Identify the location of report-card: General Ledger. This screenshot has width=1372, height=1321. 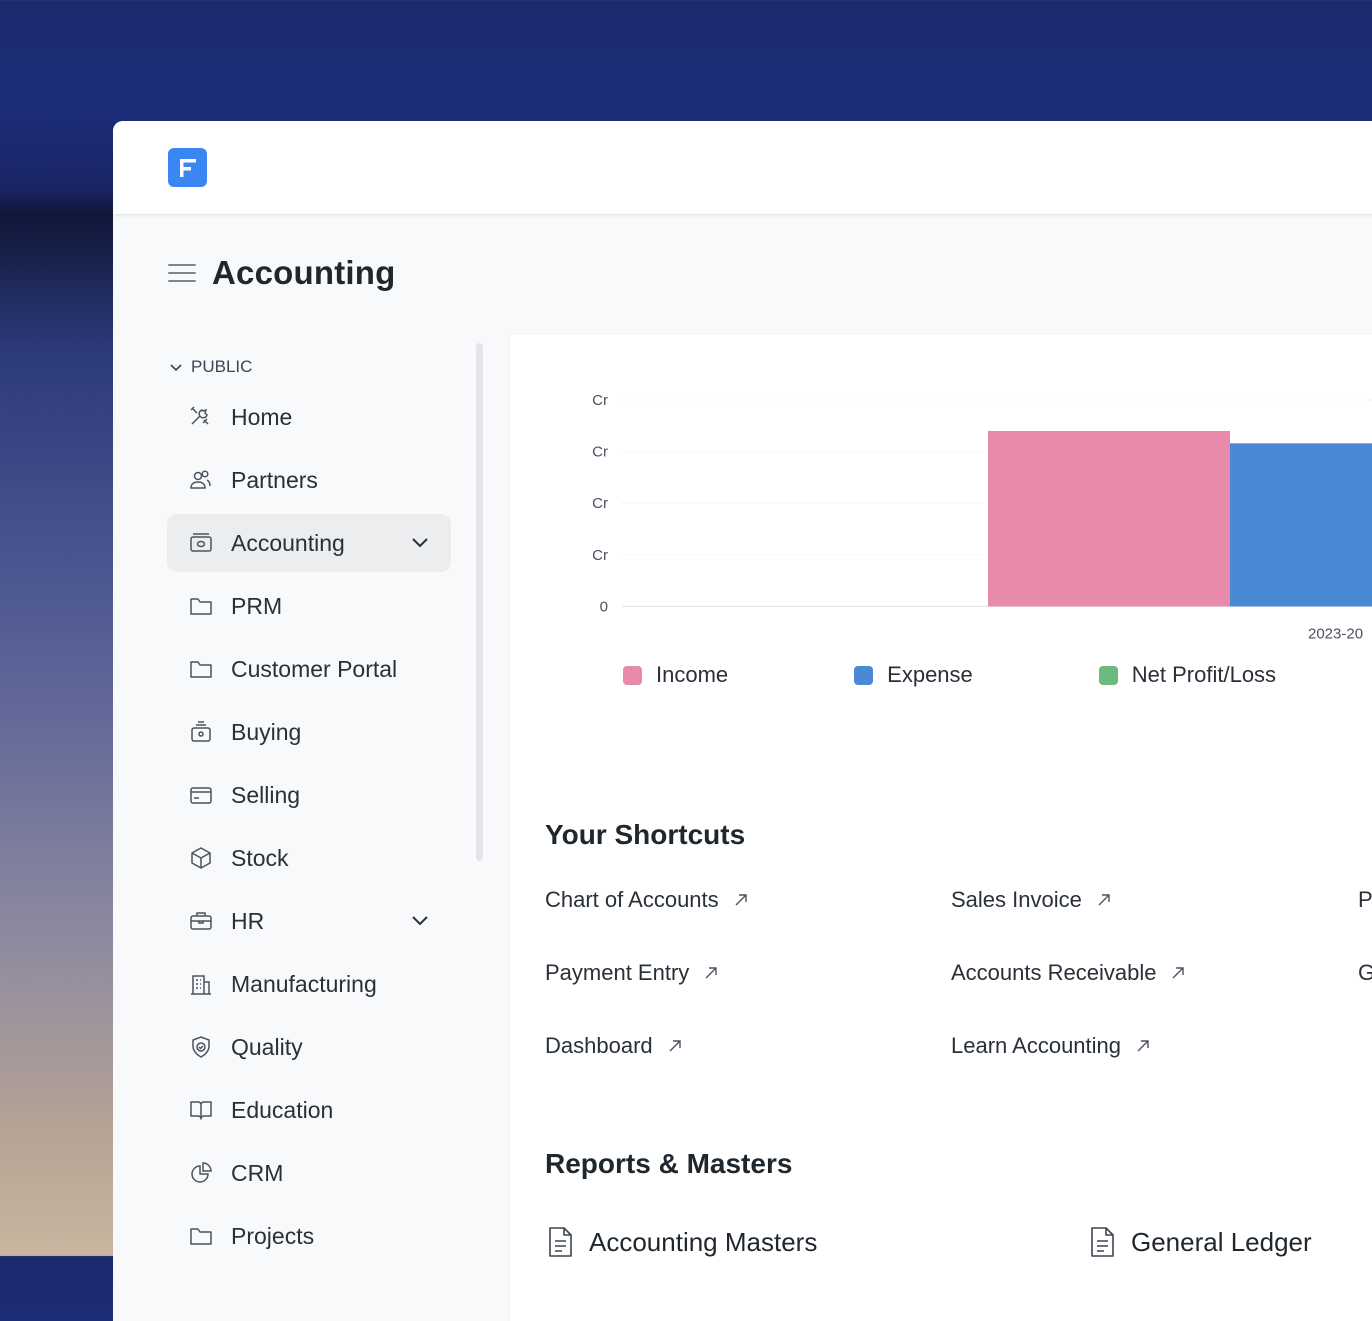
(1199, 1242).